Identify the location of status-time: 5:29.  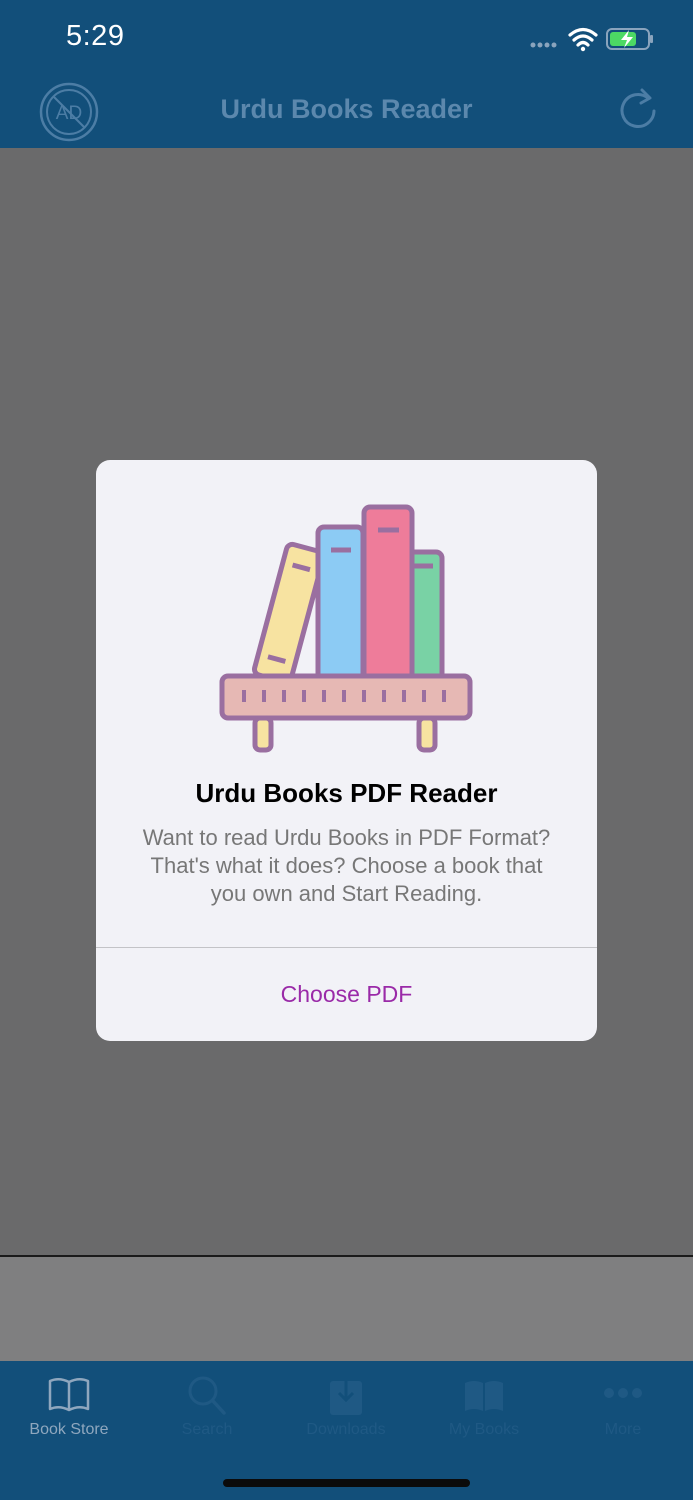
(95, 36).